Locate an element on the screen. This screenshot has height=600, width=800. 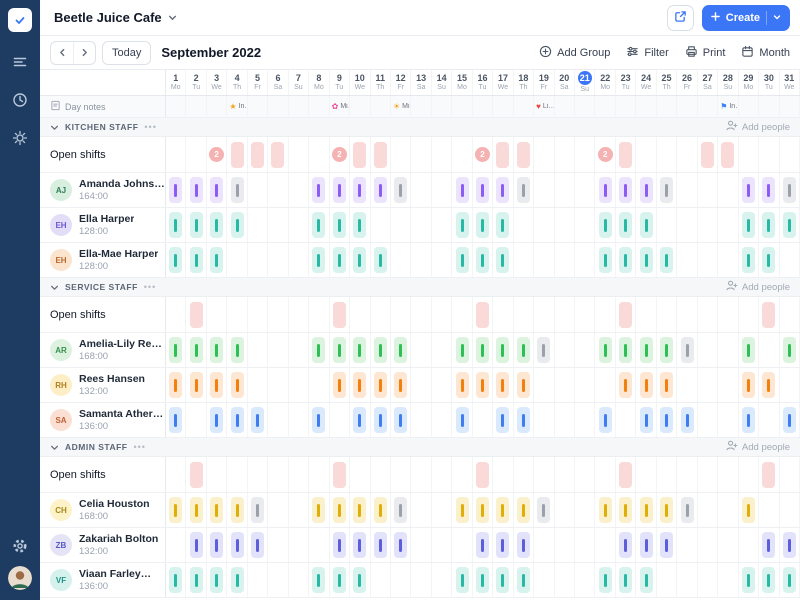
date-header-8: 8 Mo is located at coordinates (319, 82).